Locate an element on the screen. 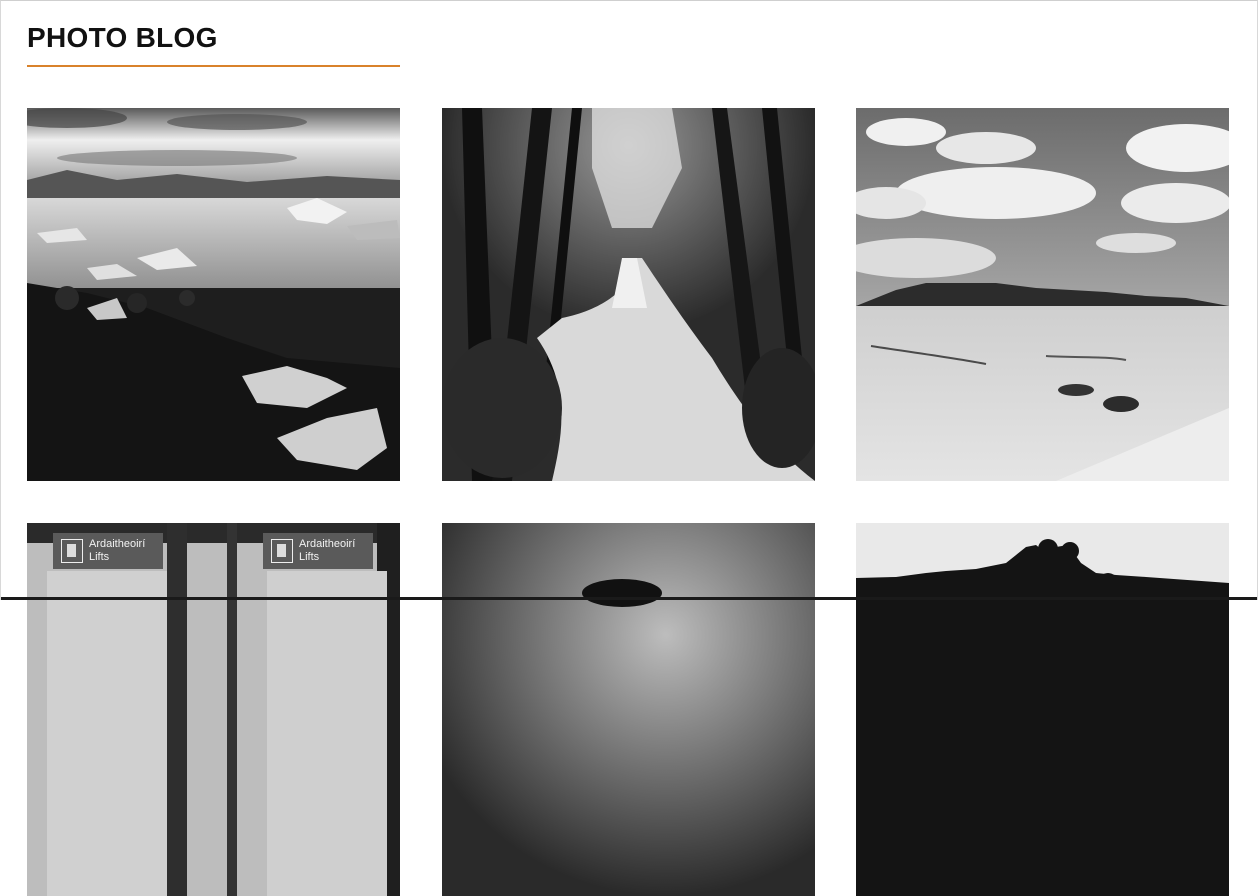  desert-image is located at coordinates (1042, 294).